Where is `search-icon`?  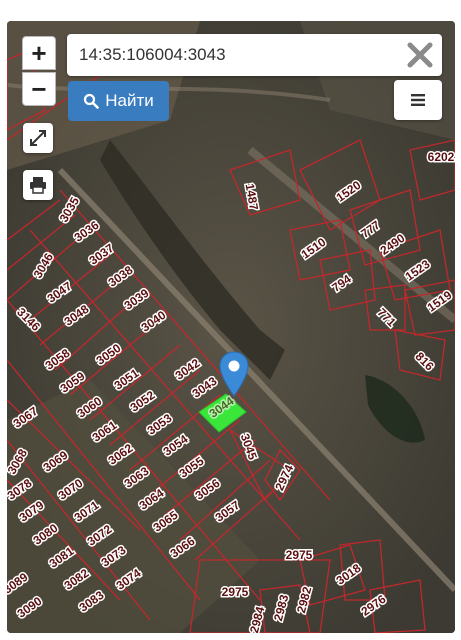 search-icon is located at coordinates (92, 101).